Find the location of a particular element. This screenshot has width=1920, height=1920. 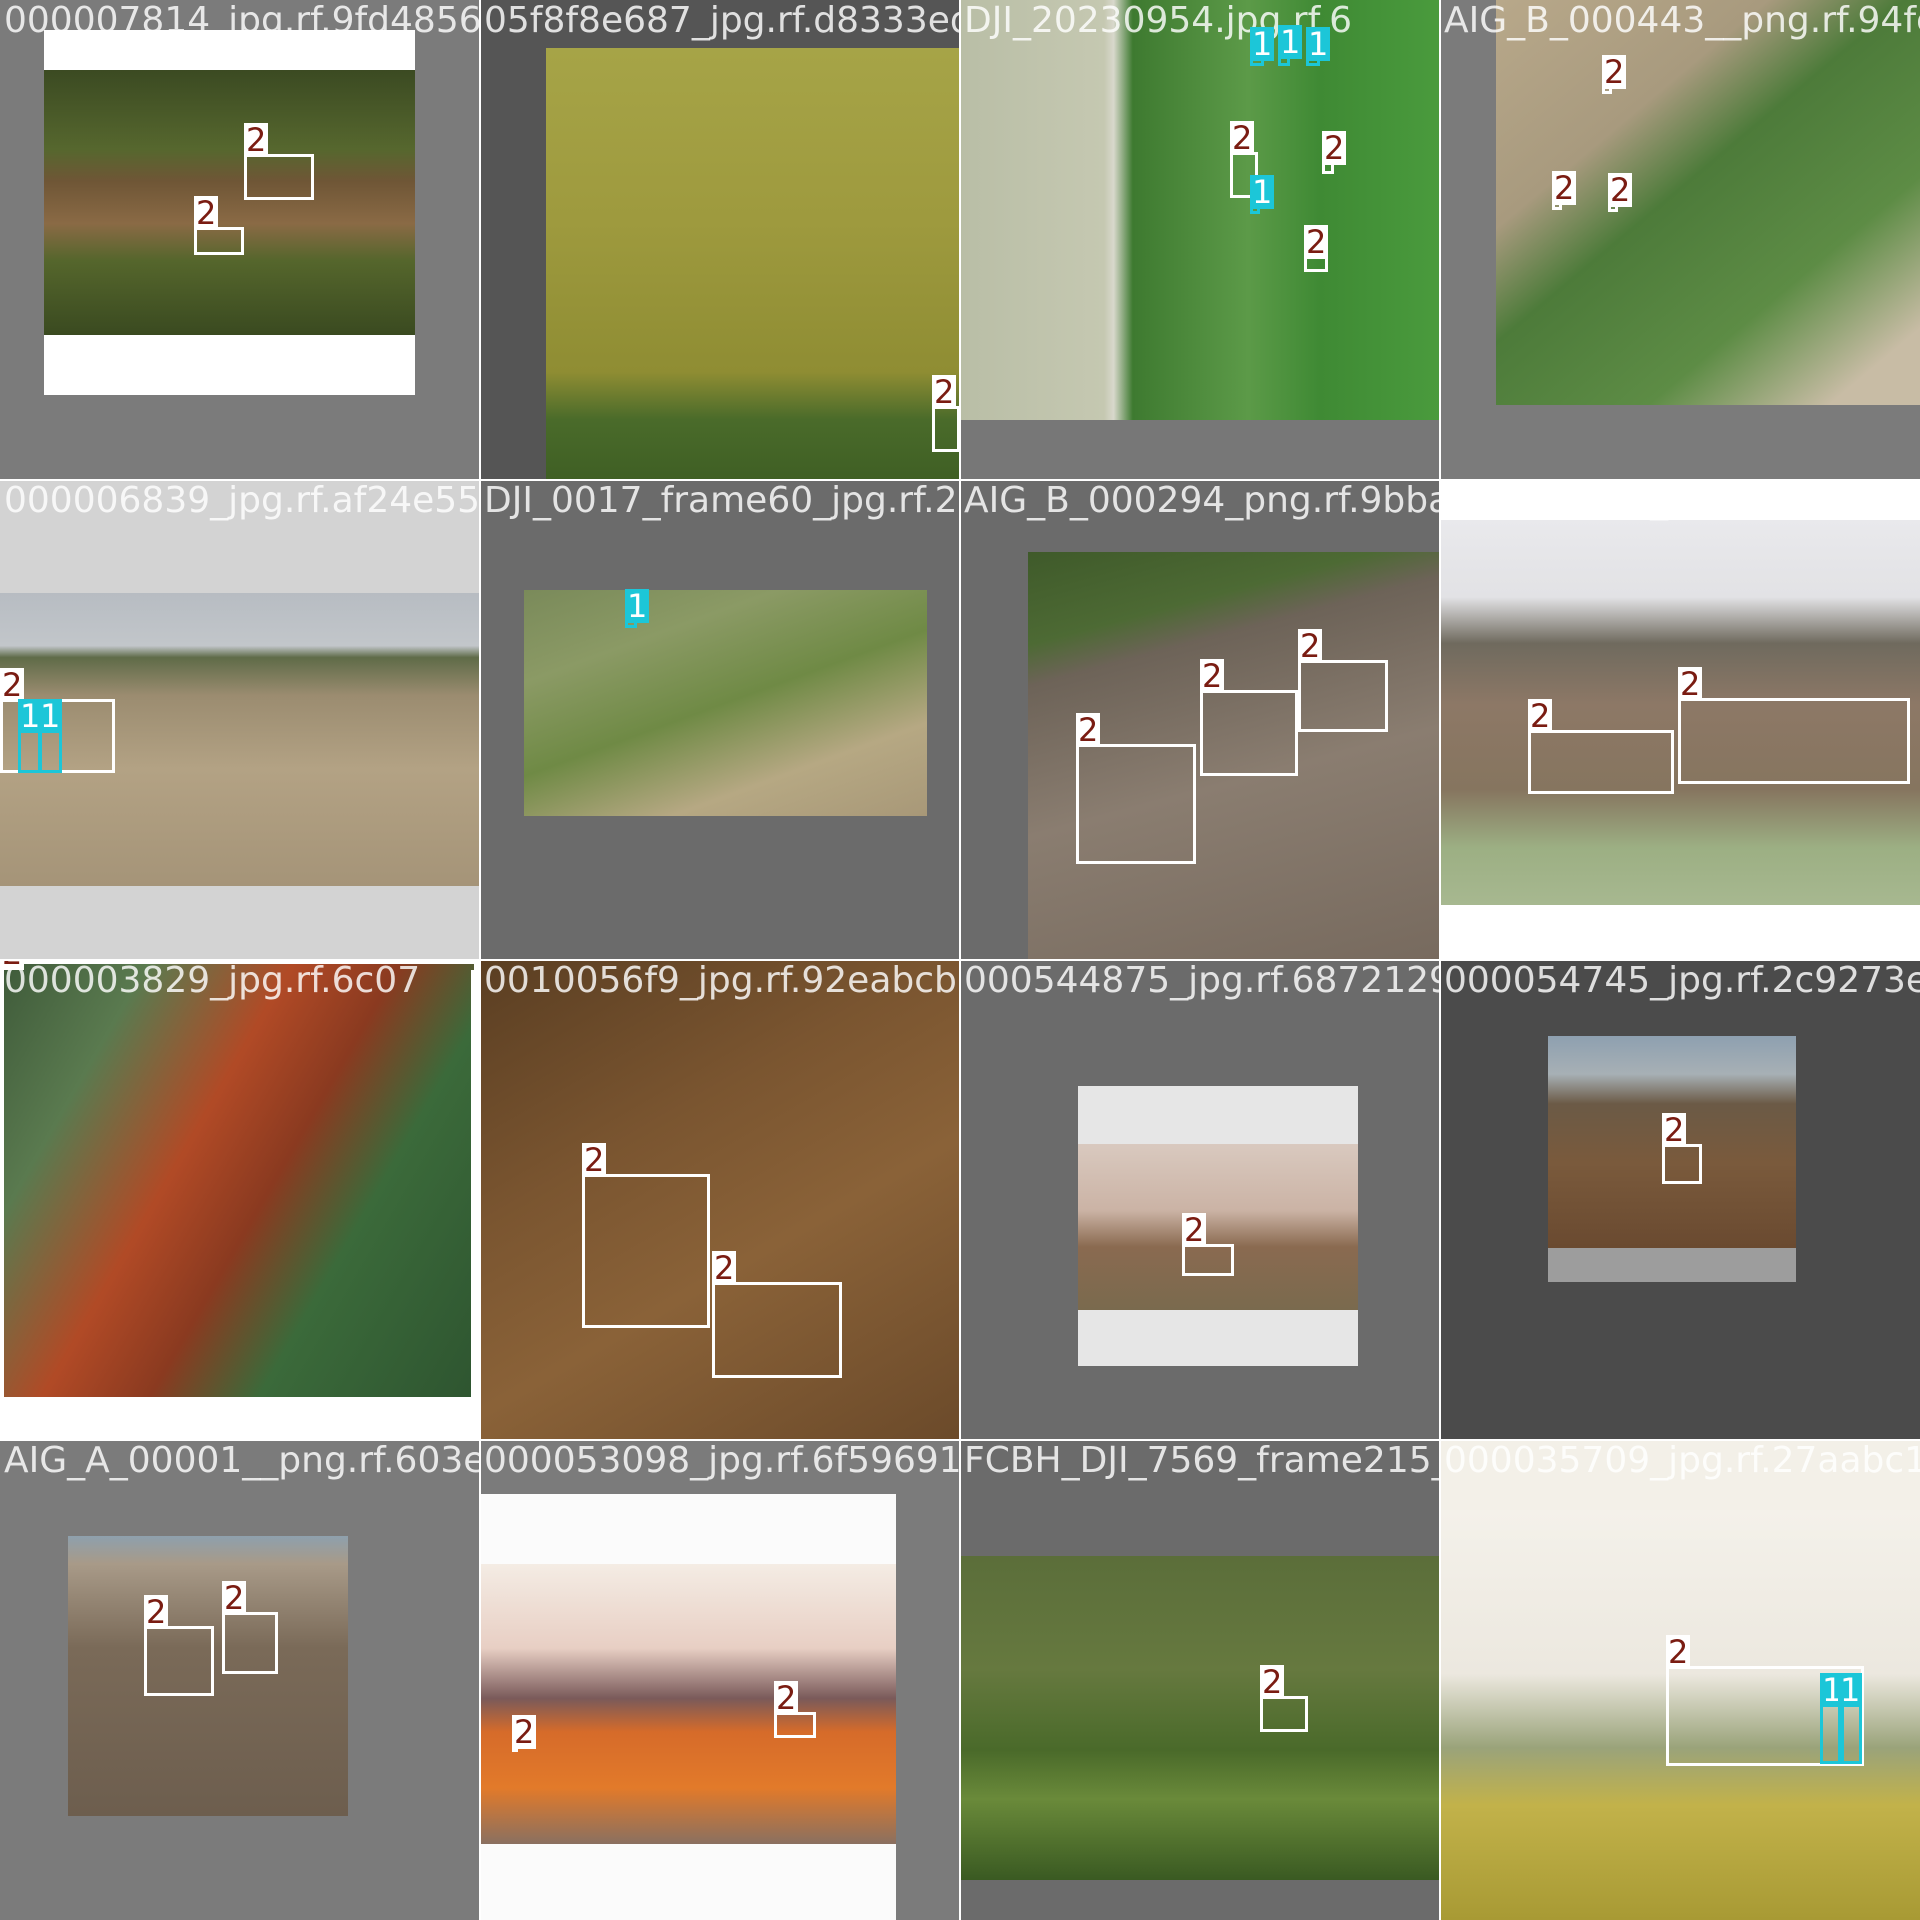

mosaic-tile: FCBH_DJI_7569_frame215_jp 2 is located at coordinates (1200, 1680).